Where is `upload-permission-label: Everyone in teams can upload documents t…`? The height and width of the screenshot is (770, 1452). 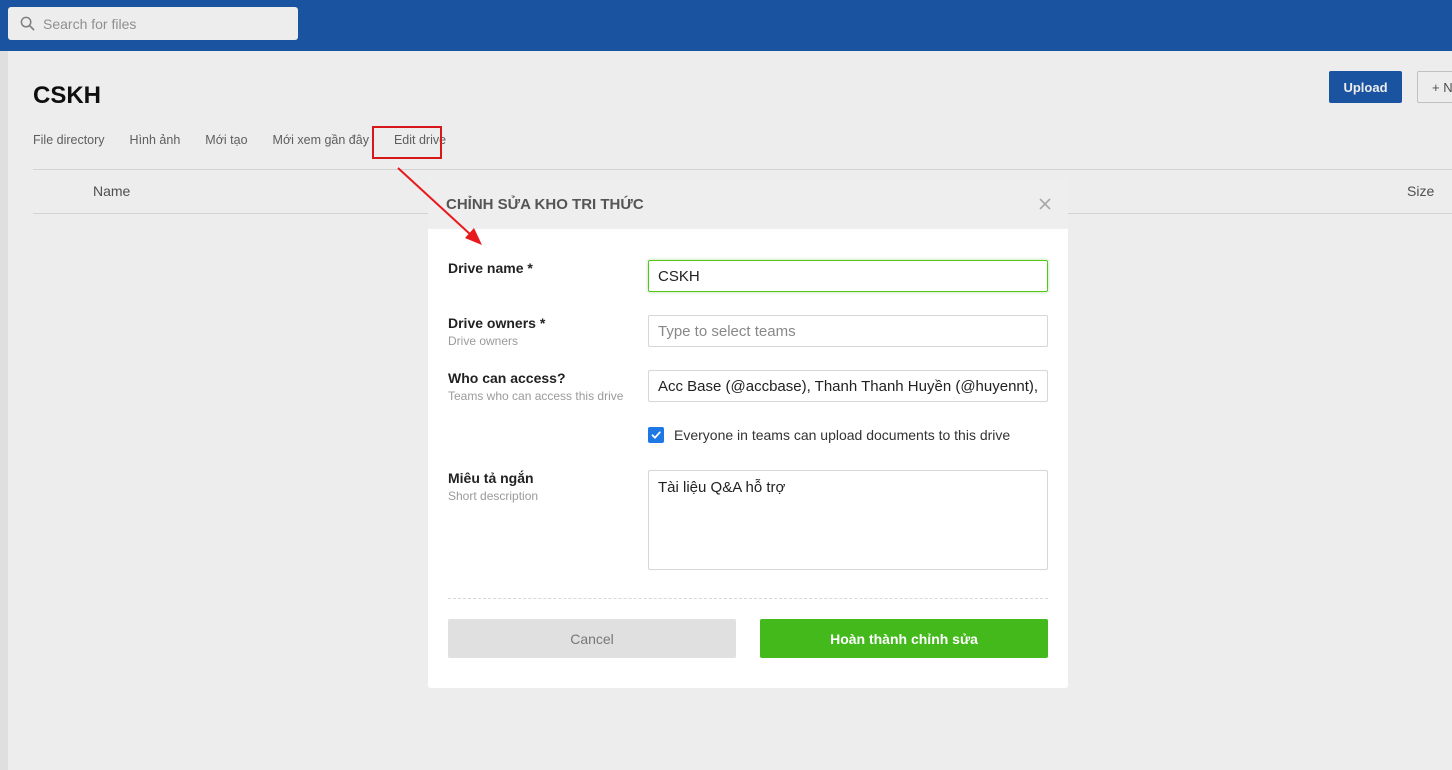 upload-permission-label: Everyone in teams can upload documents t… is located at coordinates (842, 435).